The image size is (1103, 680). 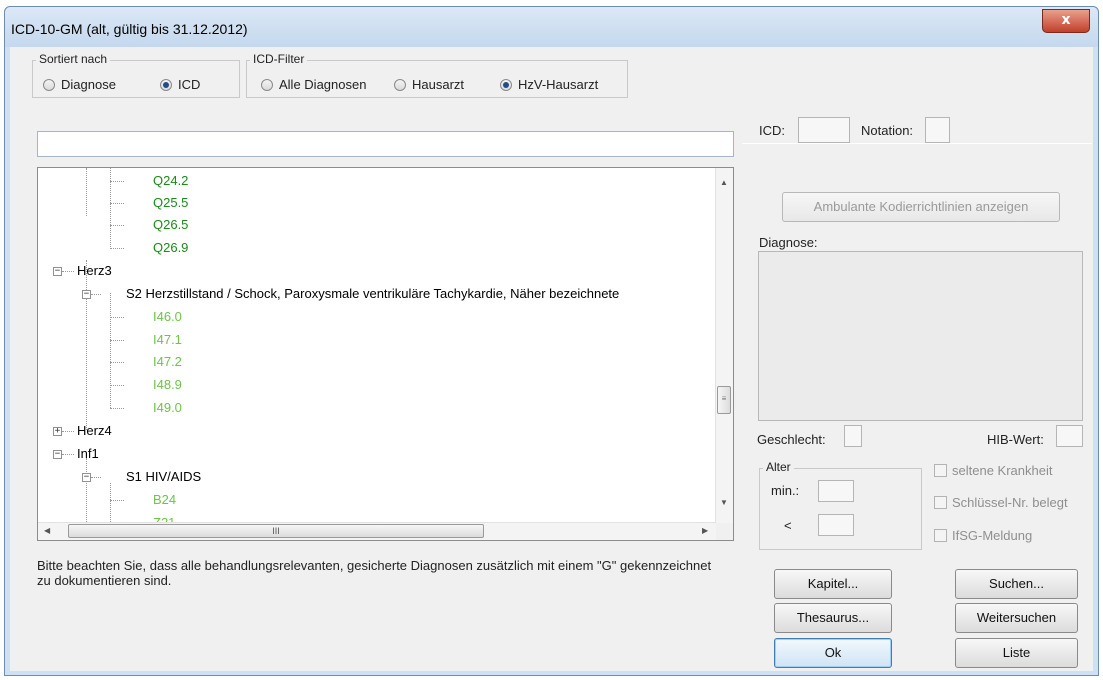 What do you see at coordinates (438, 84) in the screenshot?
I see `radio-label: Hausarzt` at bounding box center [438, 84].